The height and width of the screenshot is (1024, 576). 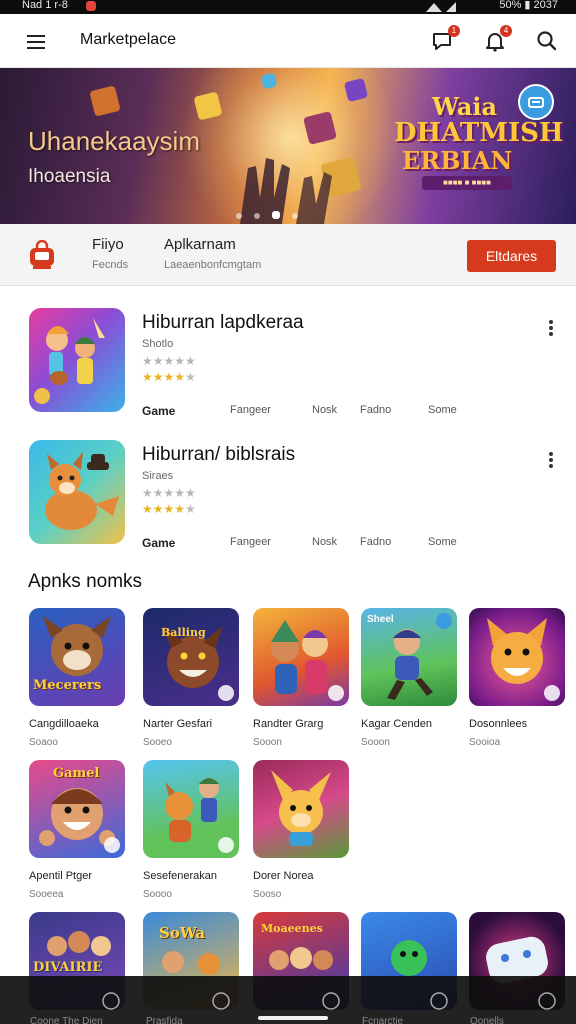 What do you see at coordinates (382, 1020) in the screenshot?
I see `nav-caption: Fcnarctie` at bounding box center [382, 1020].